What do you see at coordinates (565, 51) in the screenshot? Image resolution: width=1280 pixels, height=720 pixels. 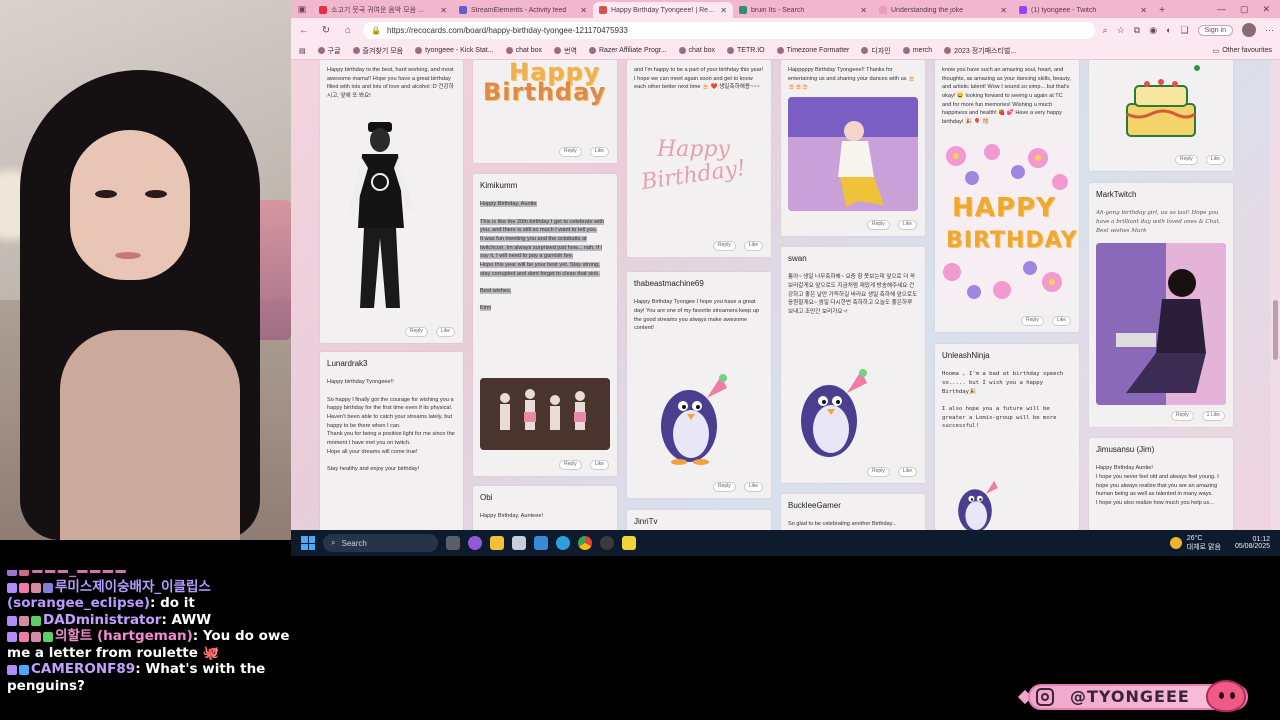 I see `bookmark-item: 번역` at bounding box center [565, 51].